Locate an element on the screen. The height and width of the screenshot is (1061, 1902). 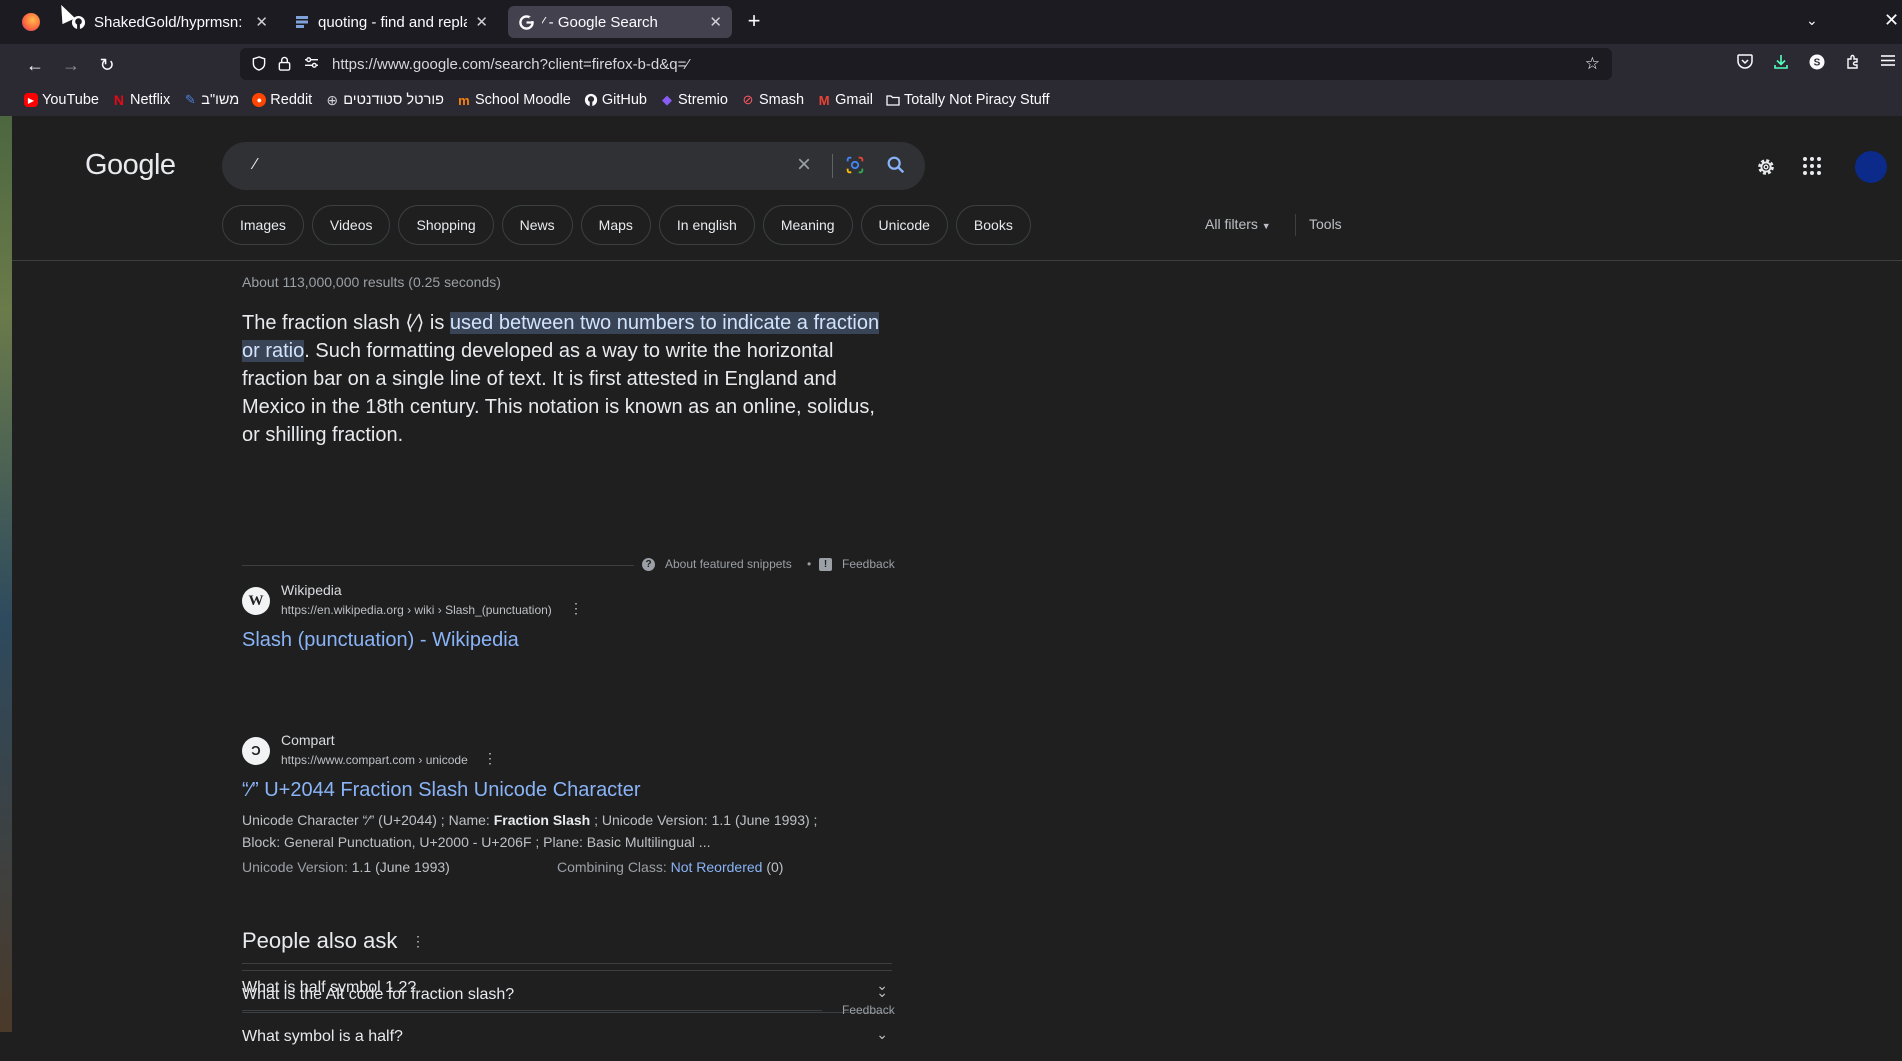
netflix-icon: N is located at coordinates (119, 100).